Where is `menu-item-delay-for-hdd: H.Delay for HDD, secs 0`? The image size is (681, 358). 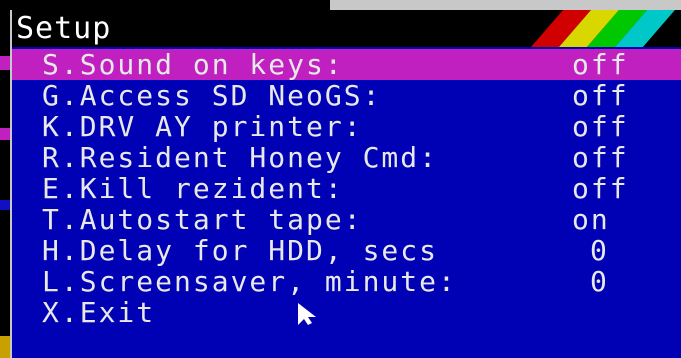
menu-item-delay-for-hdd: H.Delay for HDD, secs 0 is located at coordinates (346, 250).